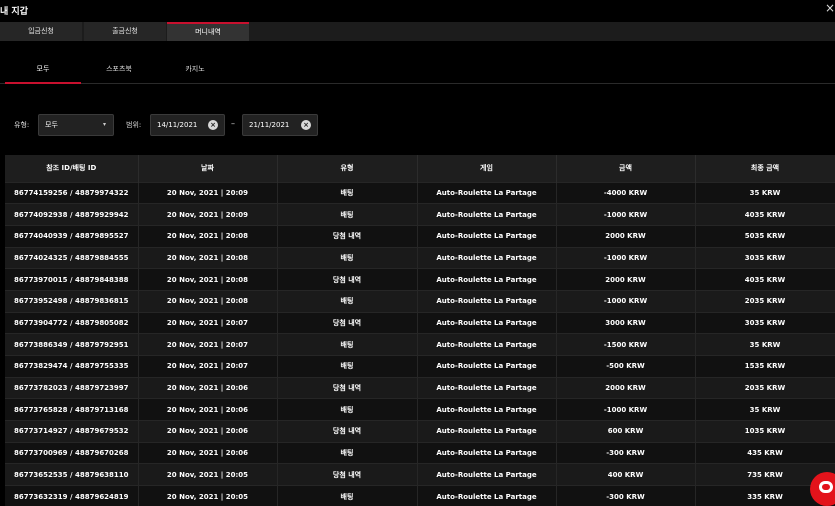 The height and width of the screenshot is (506, 835). What do you see at coordinates (417, 70) in the screenshot?
I see `sub-tabs: 모두 스포츠북 카지노` at bounding box center [417, 70].